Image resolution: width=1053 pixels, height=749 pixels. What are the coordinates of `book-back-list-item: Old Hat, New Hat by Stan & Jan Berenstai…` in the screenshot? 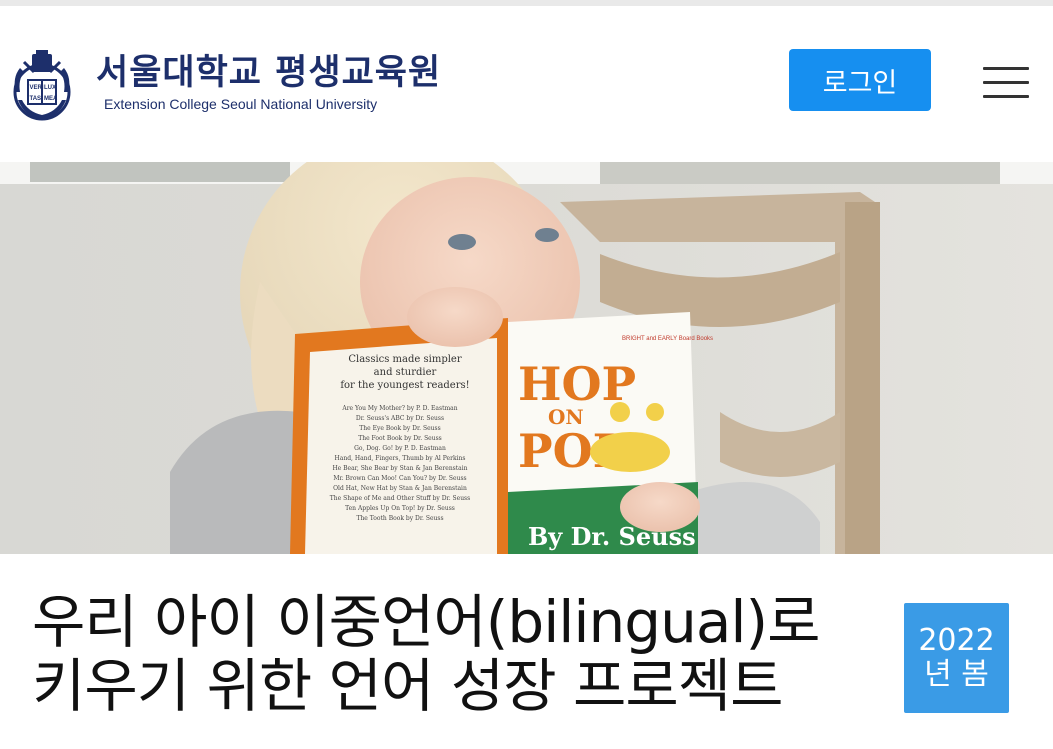 It's located at (400, 488).